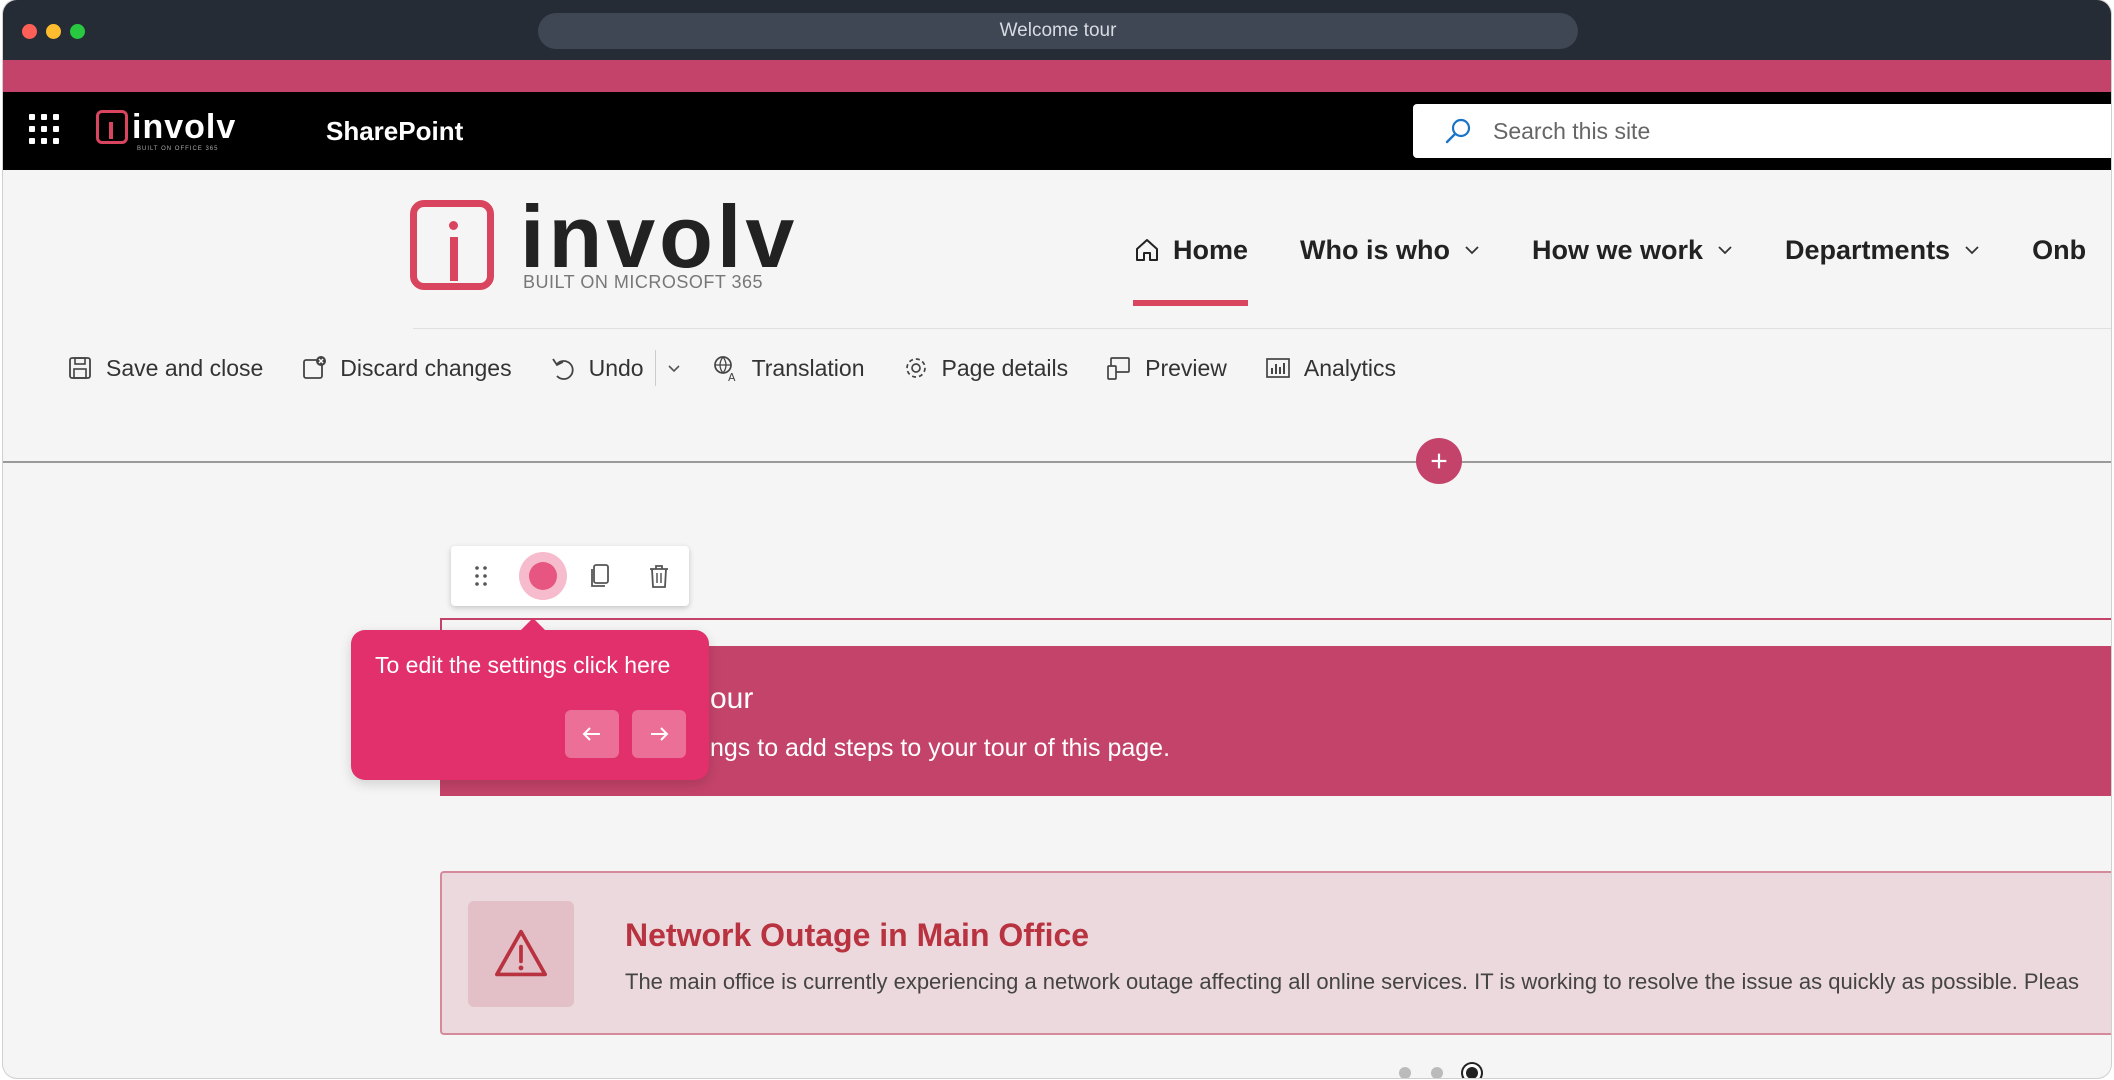 Image resolution: width=2114 pixels, height=1080 pixels. What do you see at coordinates (1278, 368) in the screenshot?
I see `analytics-icon` at bounding box center [1278, 368].